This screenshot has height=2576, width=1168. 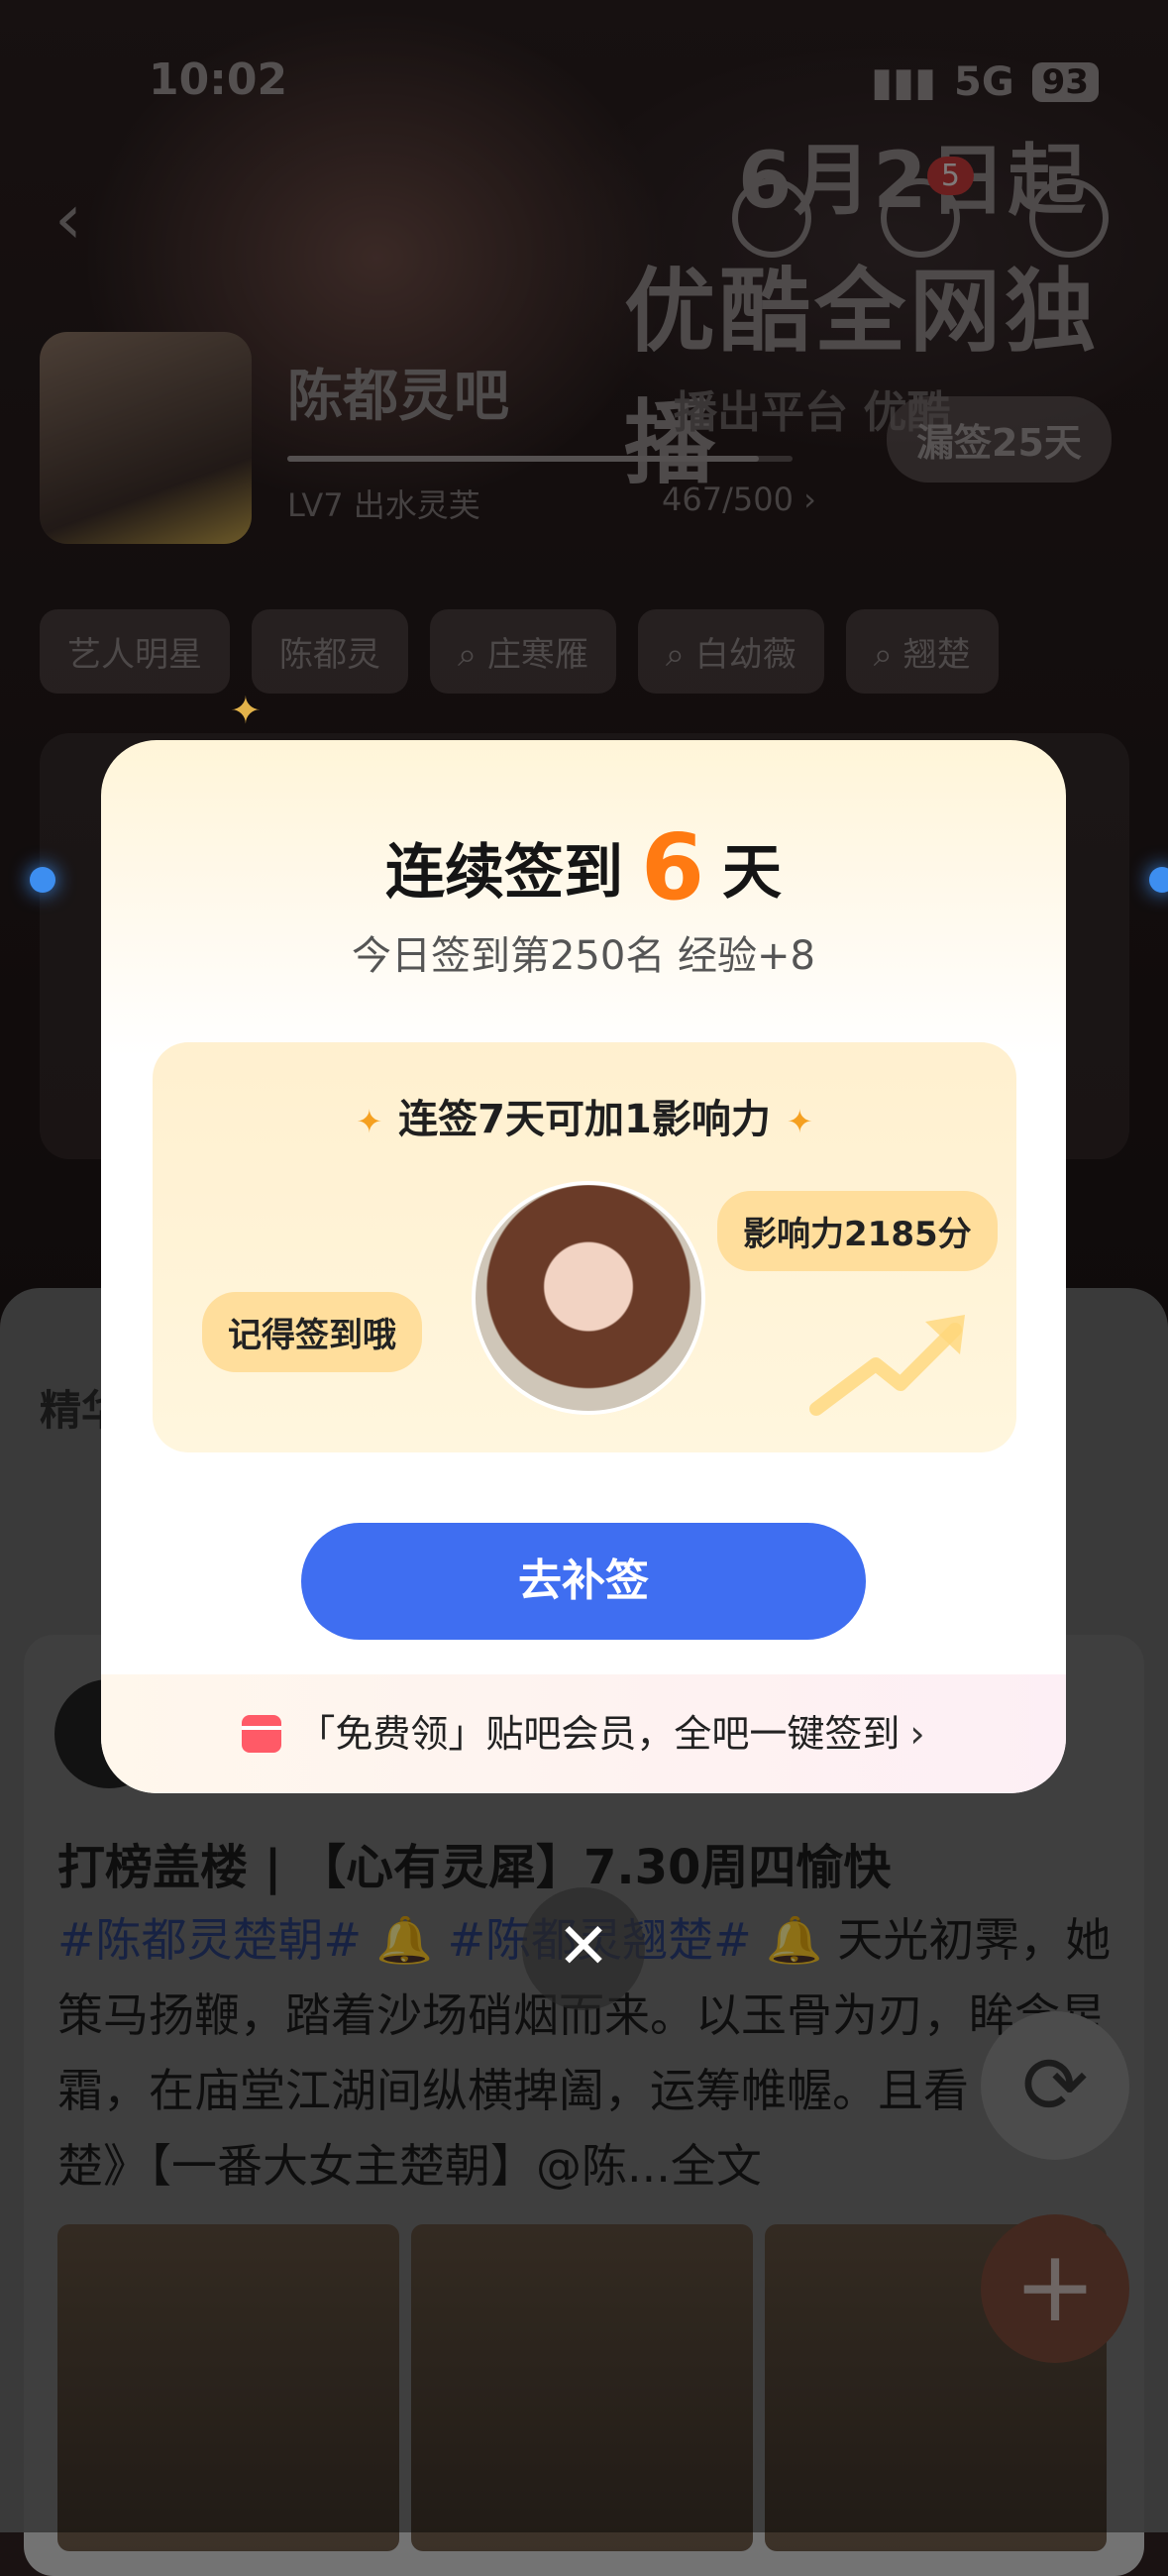 What do you see at coordinates (672, 867) in the screenshot?
I see `streak-days: 6` at bounding box center [672, 867].